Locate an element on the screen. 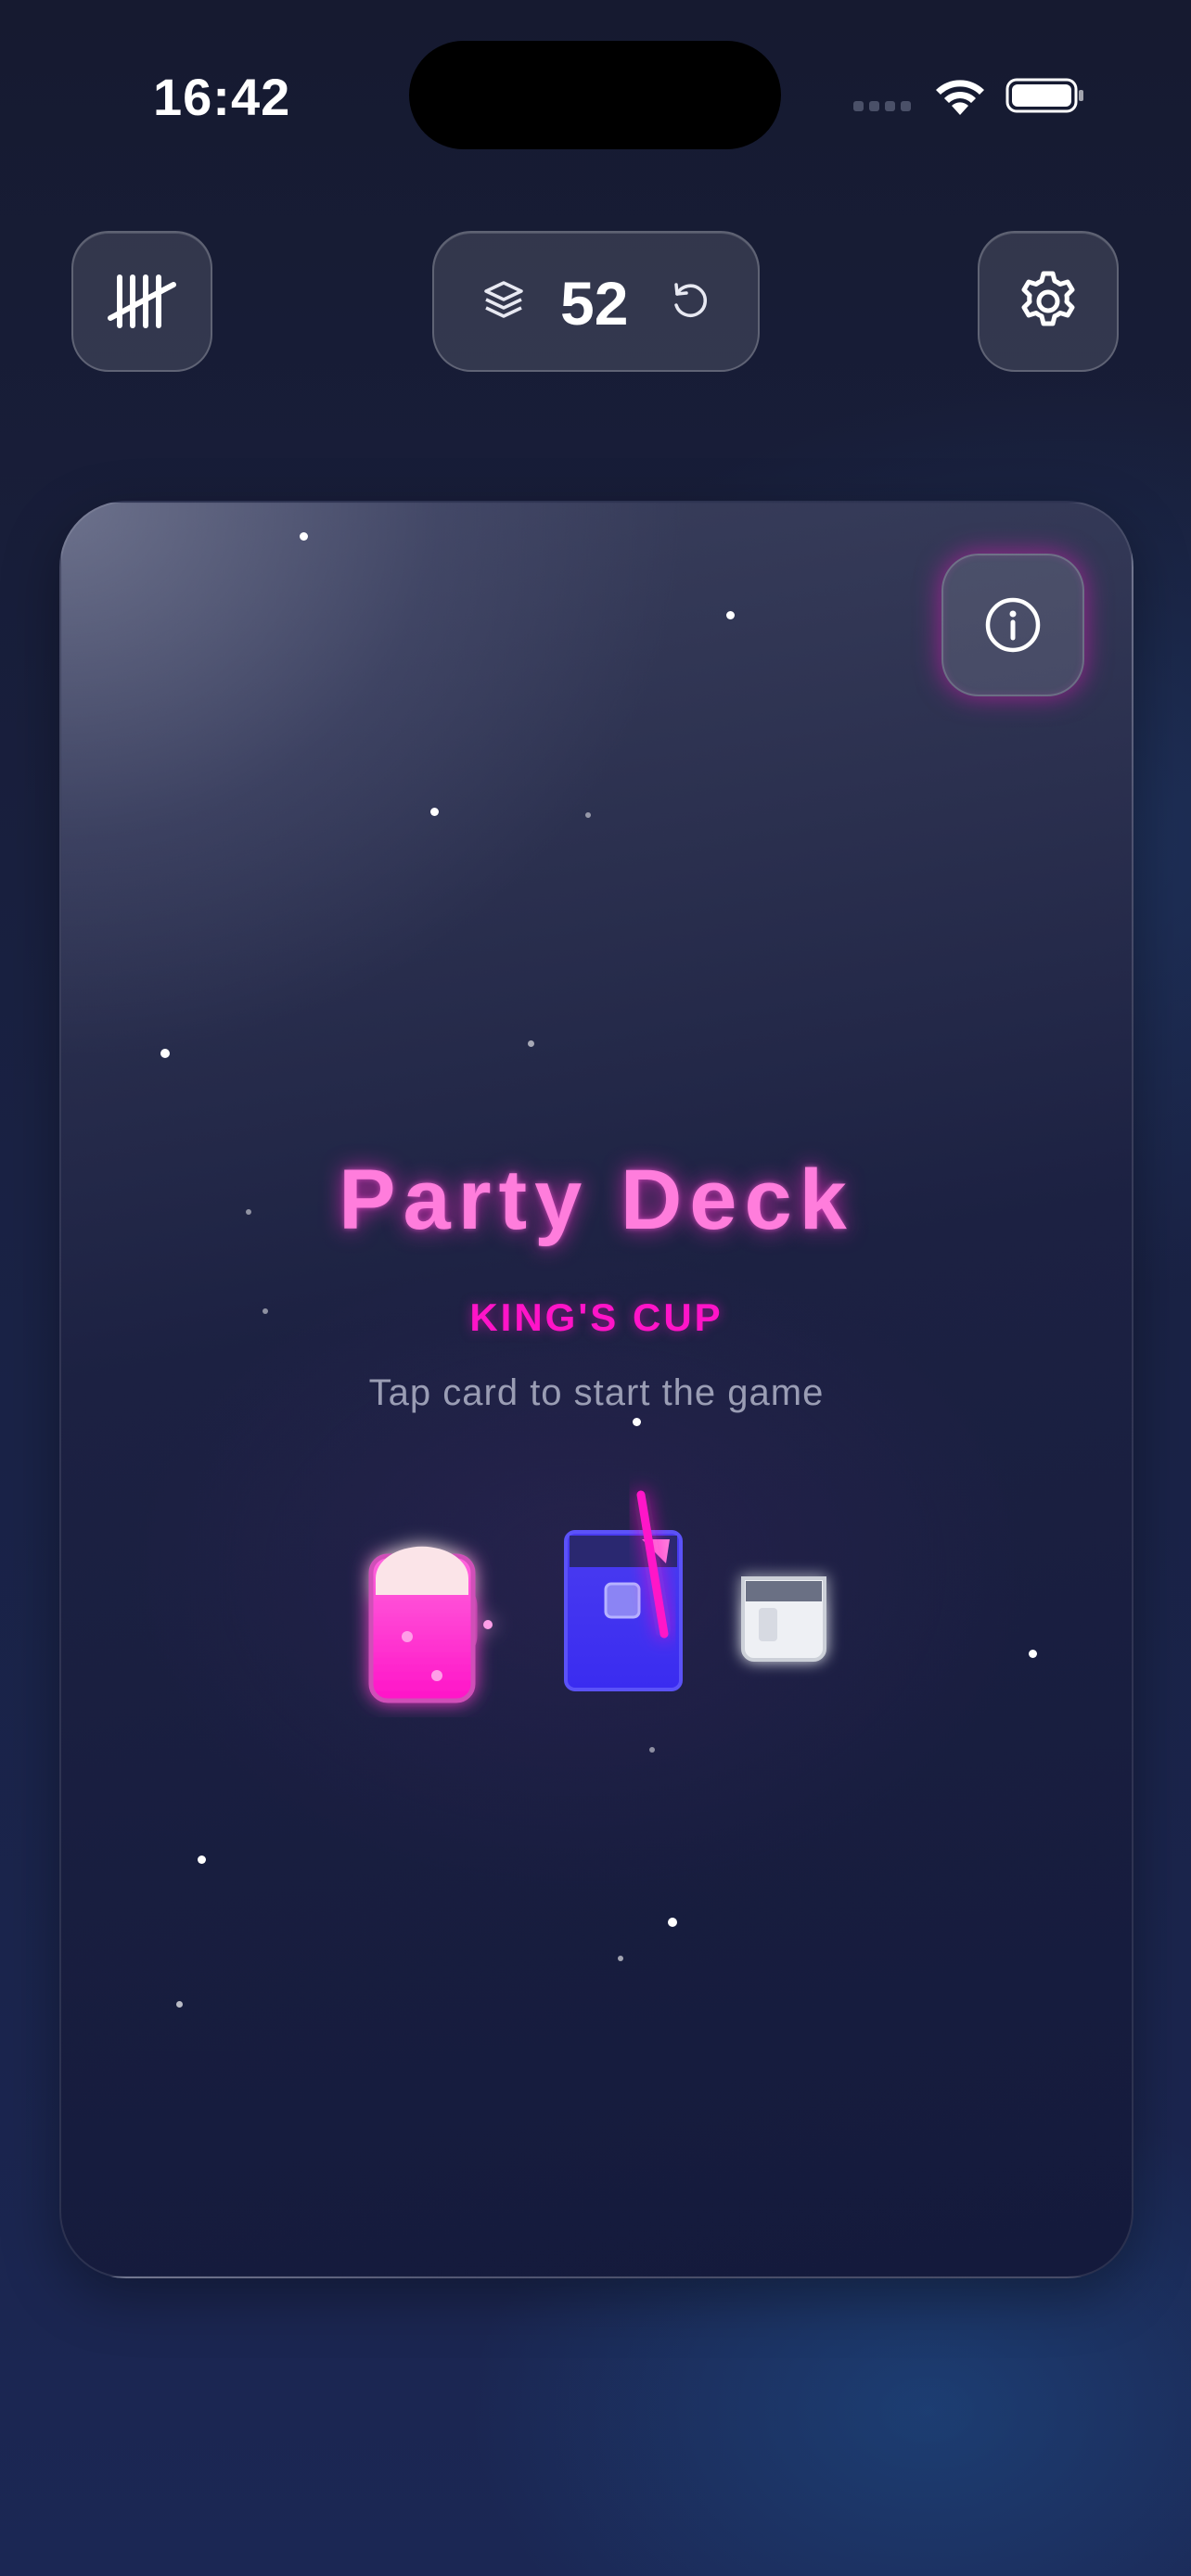  cellular-signal-icon is located at coordinates (882, 106).